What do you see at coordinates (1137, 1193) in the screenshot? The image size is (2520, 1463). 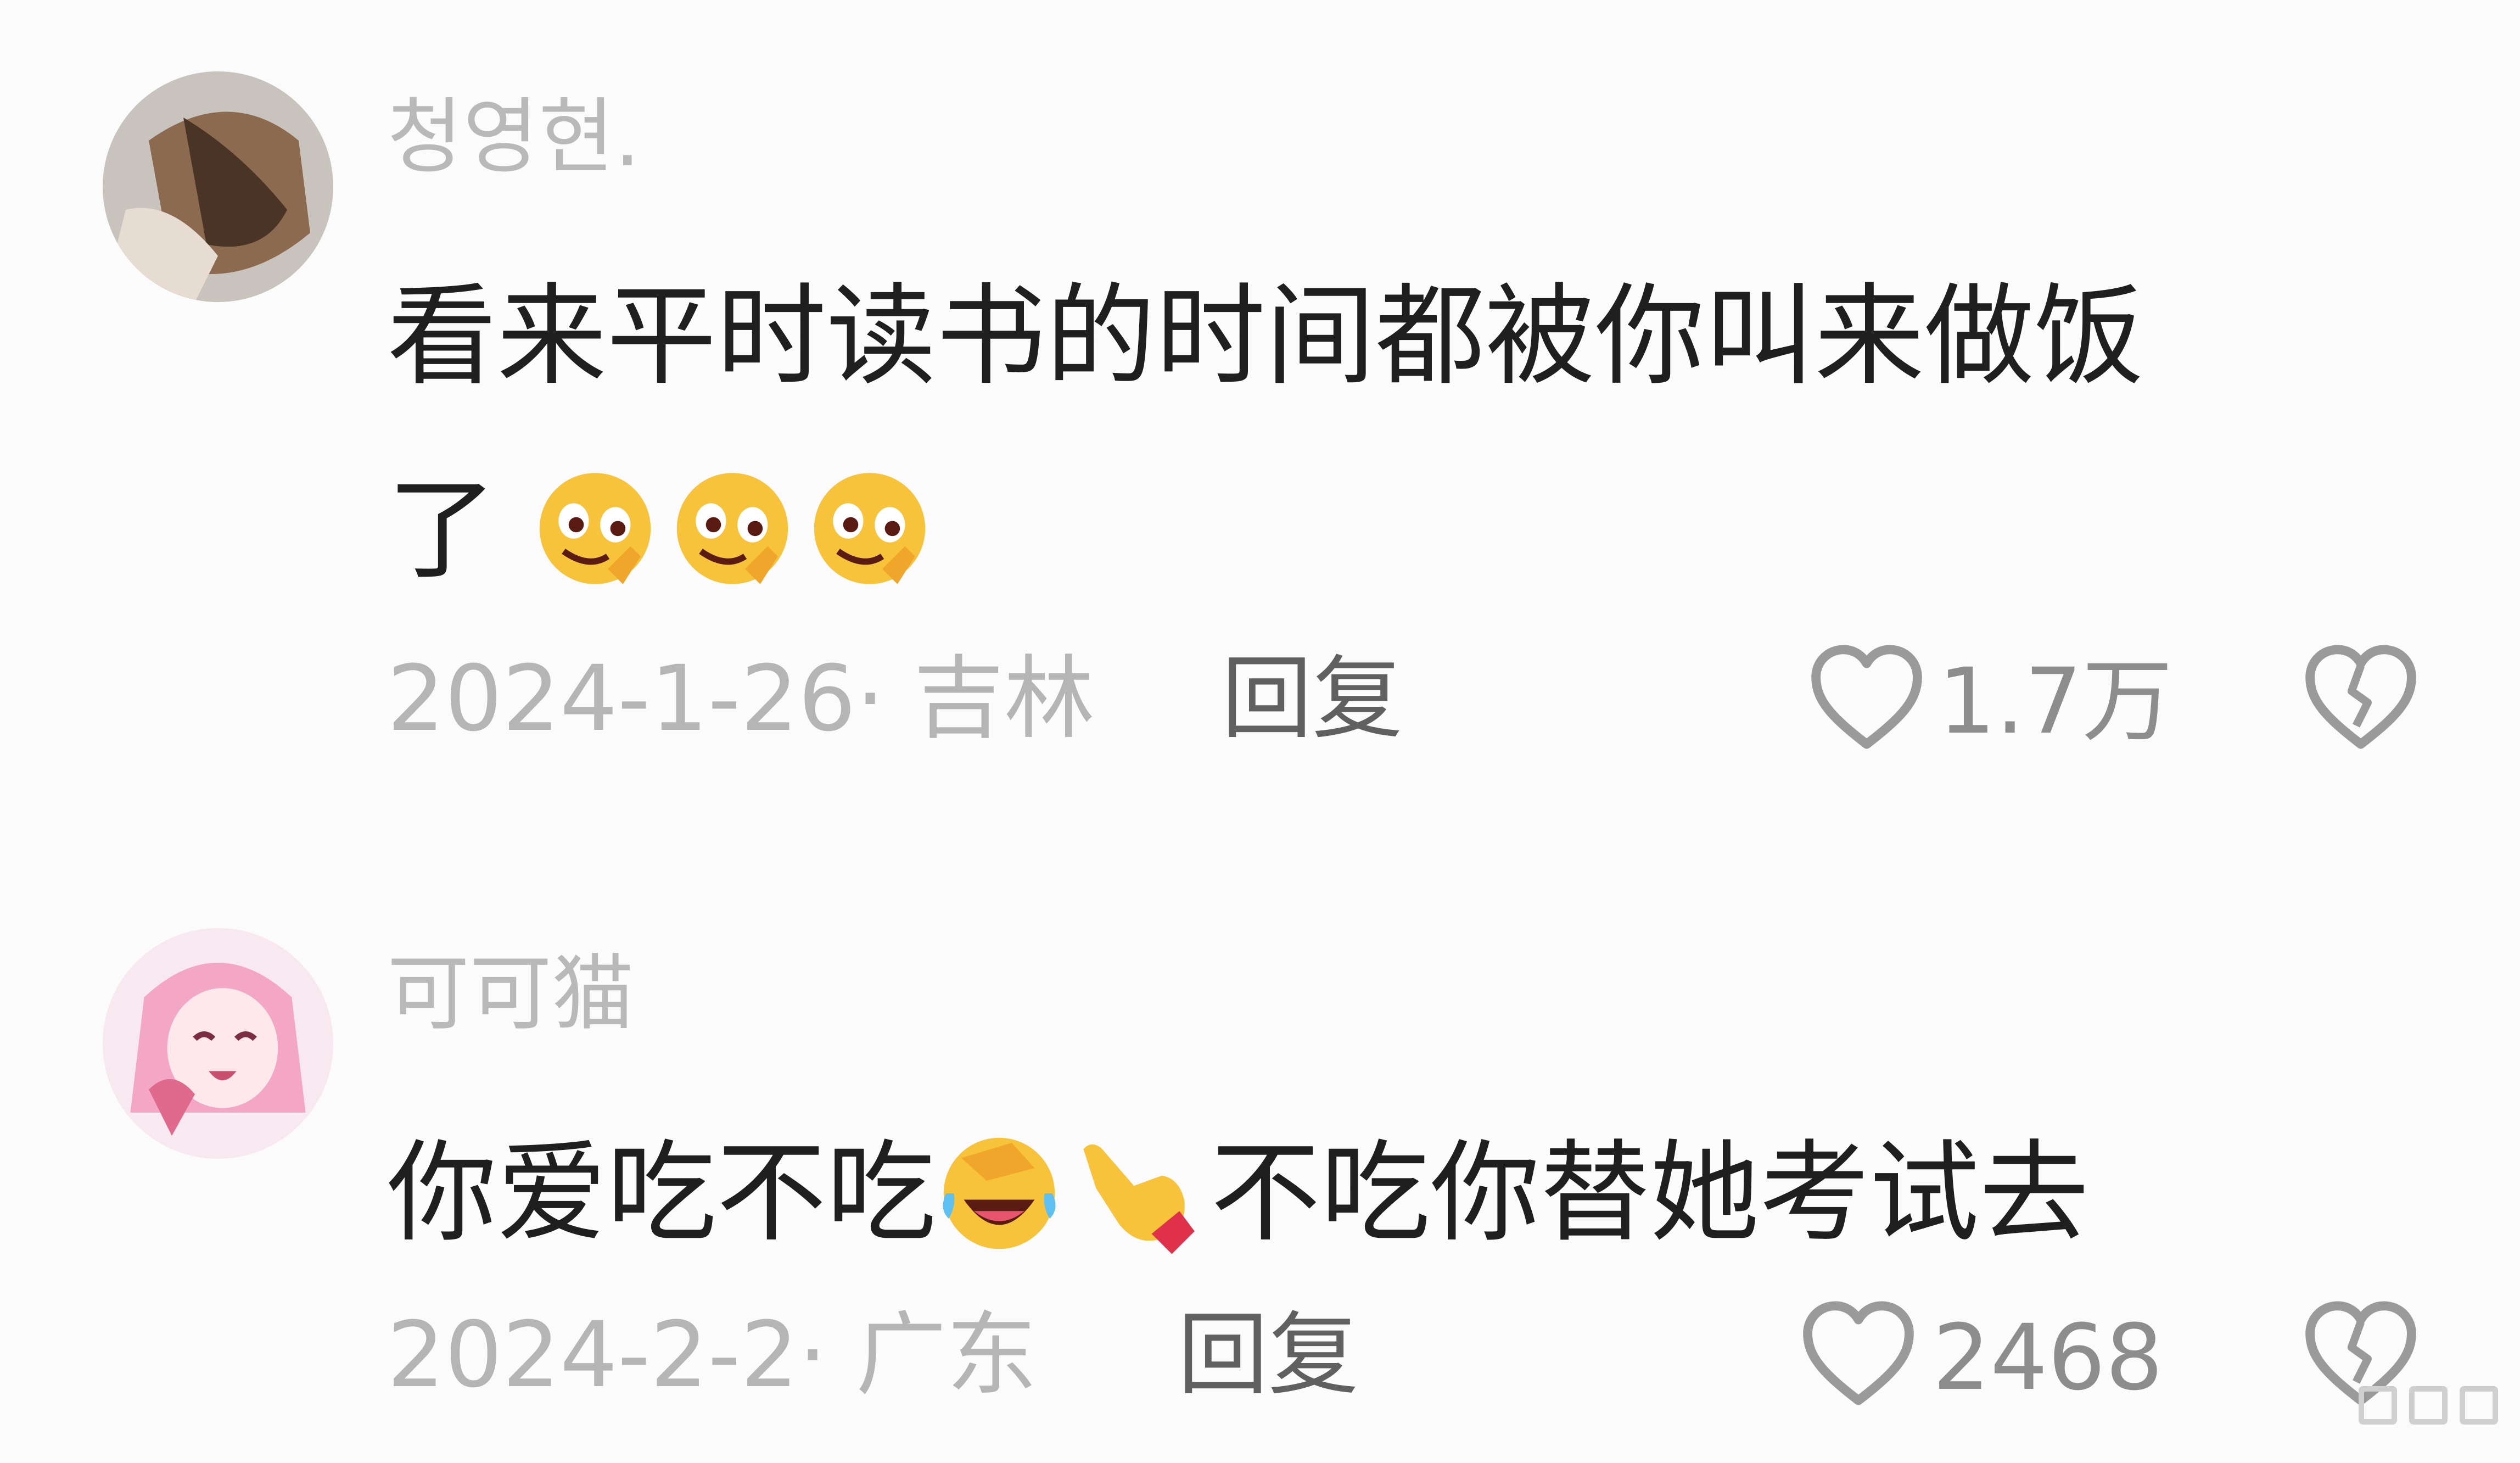 I see `point-hand-emoji` at bounding box center [1137, 1193].